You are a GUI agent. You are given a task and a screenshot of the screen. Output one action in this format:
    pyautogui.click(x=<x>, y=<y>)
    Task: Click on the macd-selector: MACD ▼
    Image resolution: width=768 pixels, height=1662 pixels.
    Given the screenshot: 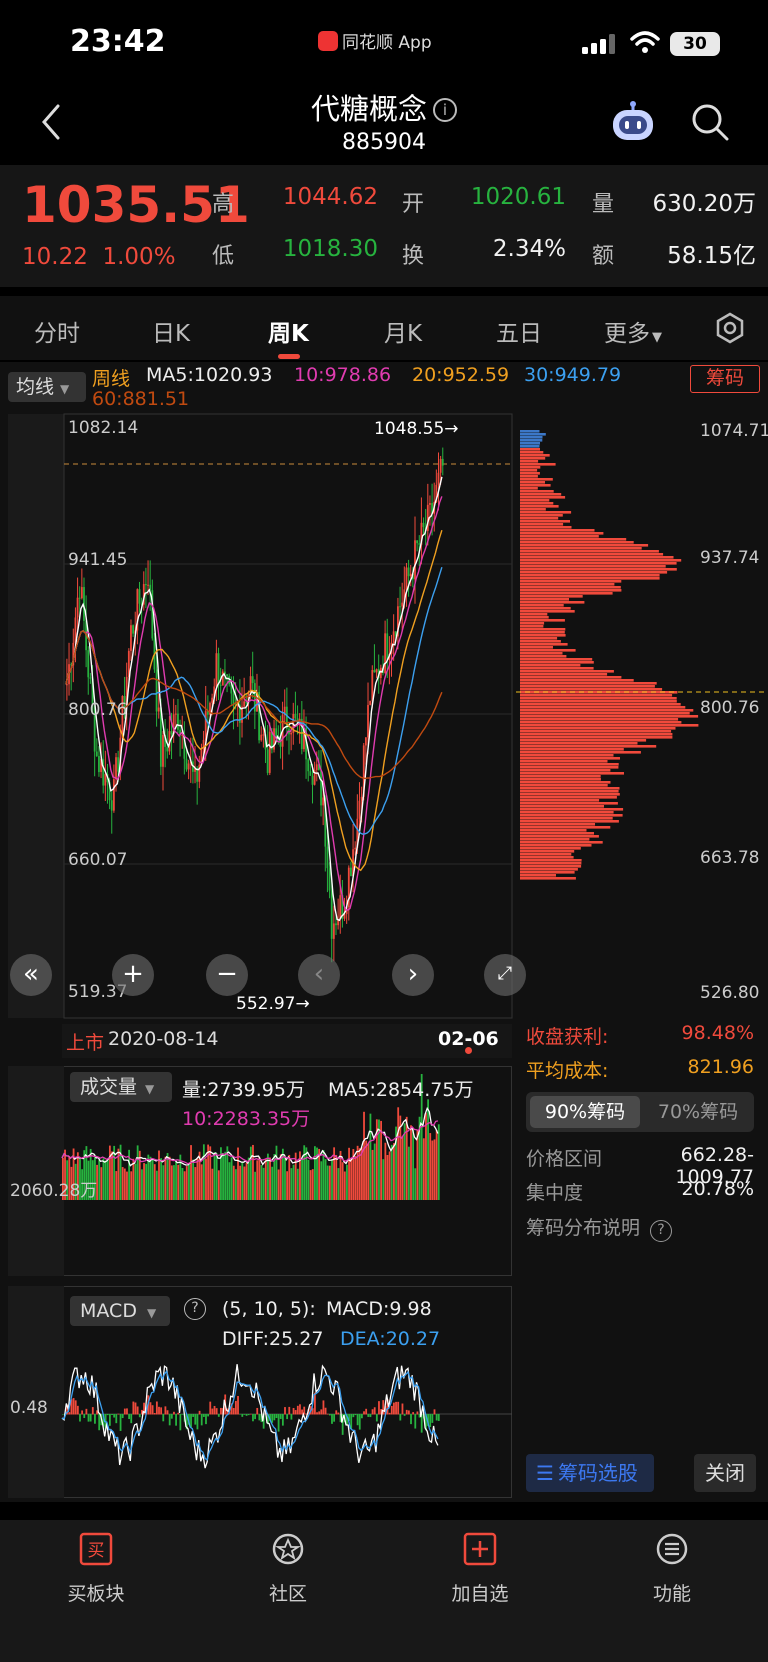 What is the action you would take?
    pyautogui.click(x=120, y=1311)
    